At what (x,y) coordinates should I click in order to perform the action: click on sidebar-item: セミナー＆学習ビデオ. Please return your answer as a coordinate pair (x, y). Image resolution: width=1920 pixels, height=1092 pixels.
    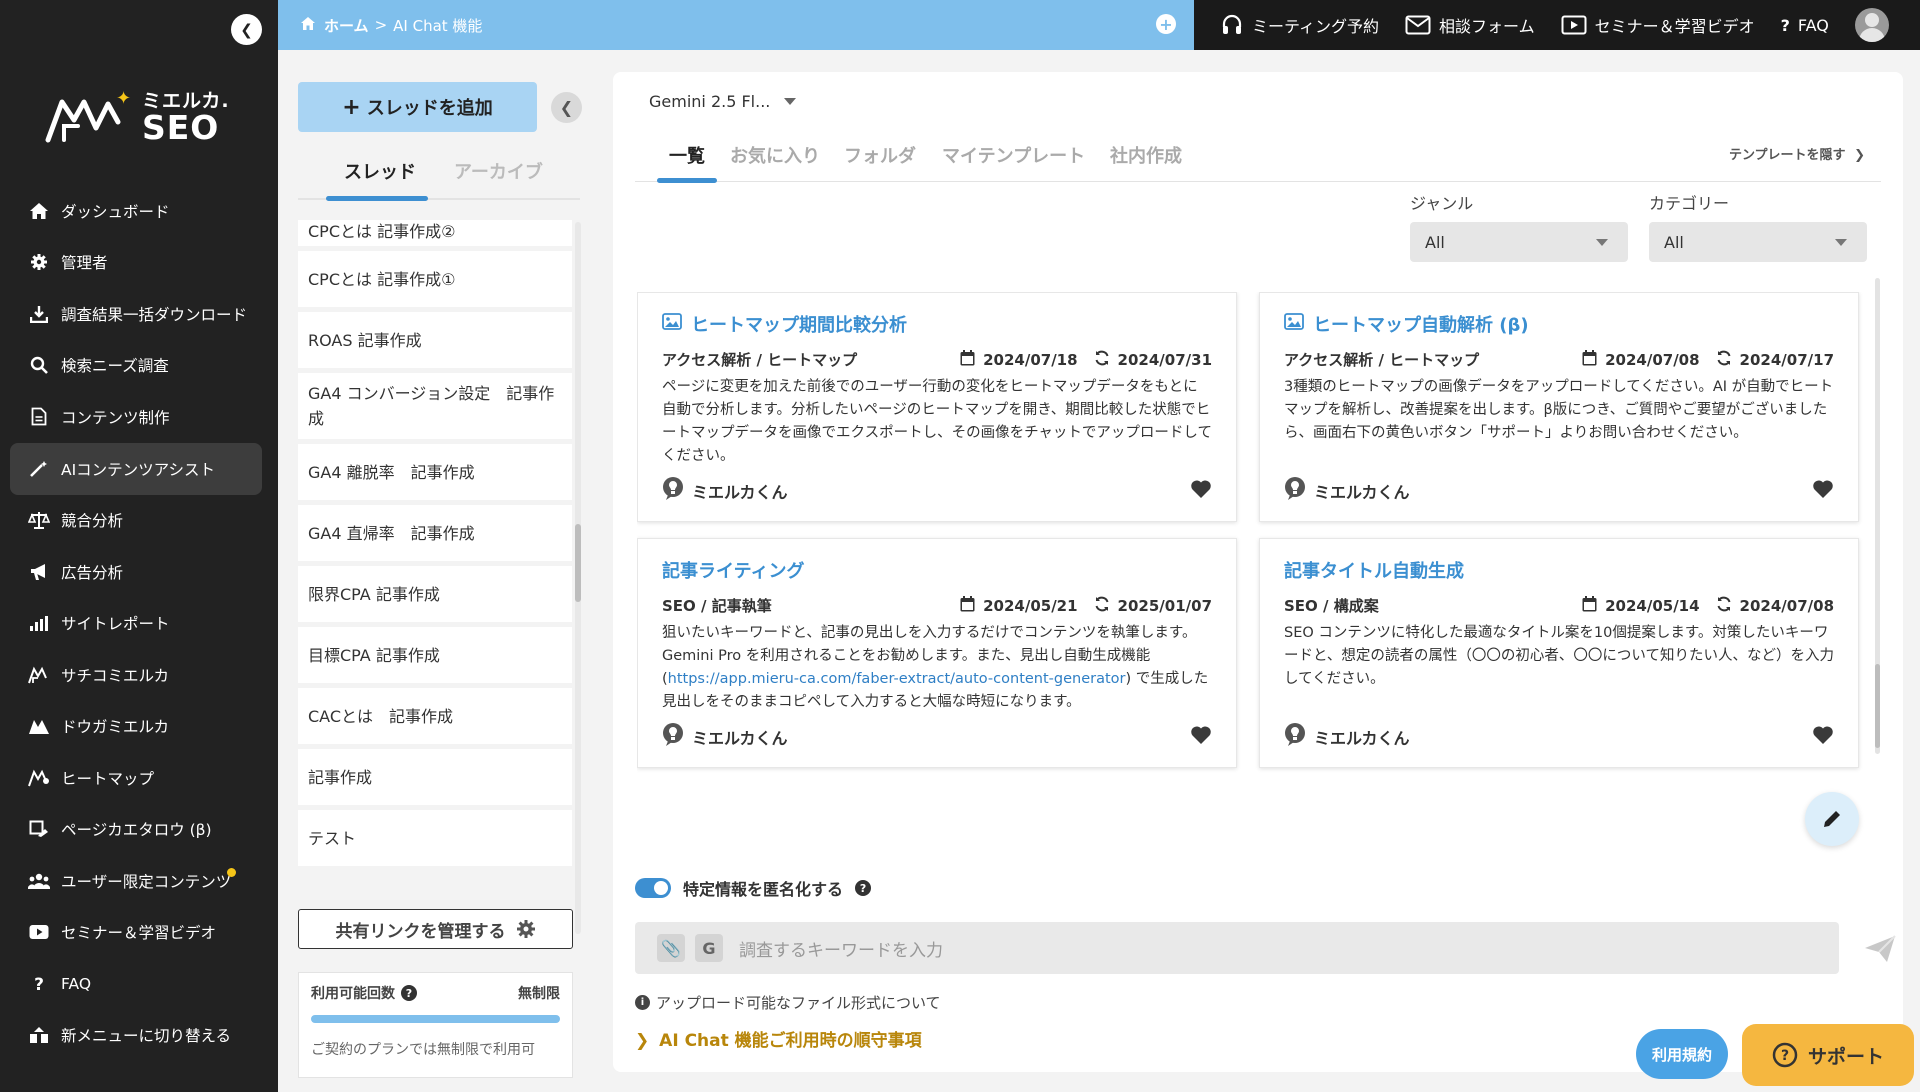
    Looking at the image, I should click on (136, 933).